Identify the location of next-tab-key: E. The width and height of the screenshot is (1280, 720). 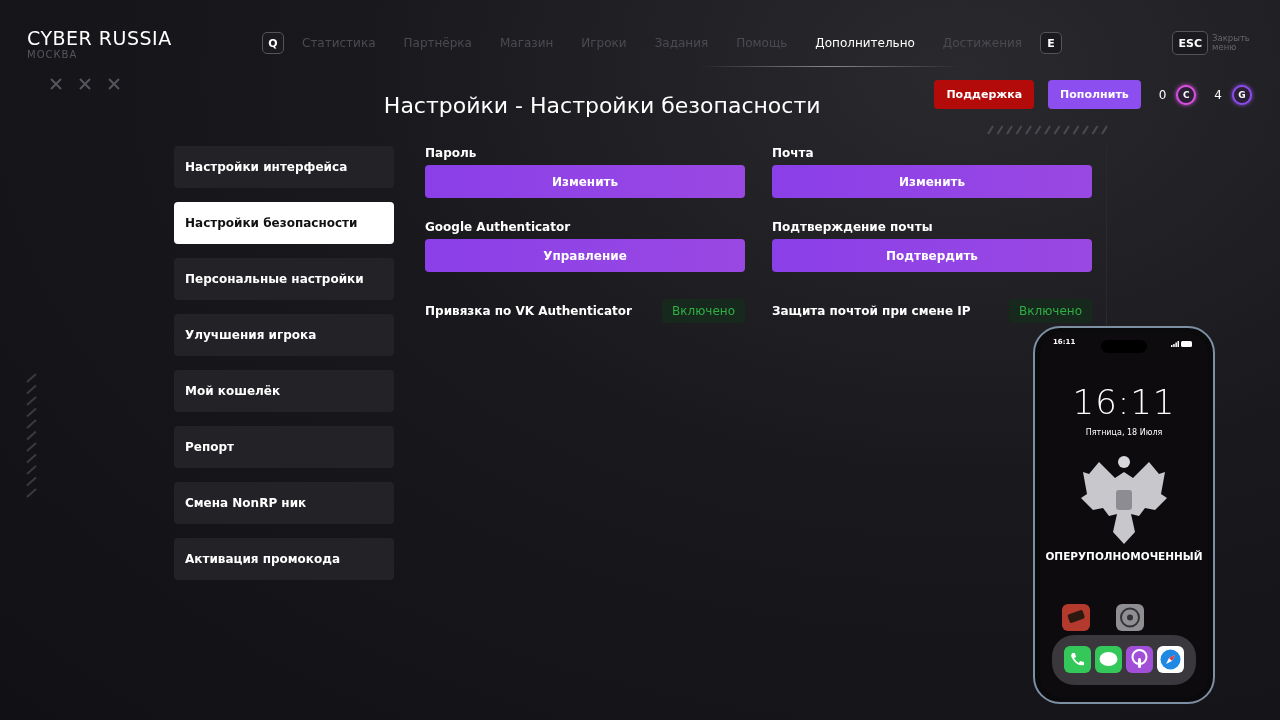
(1051, 43).